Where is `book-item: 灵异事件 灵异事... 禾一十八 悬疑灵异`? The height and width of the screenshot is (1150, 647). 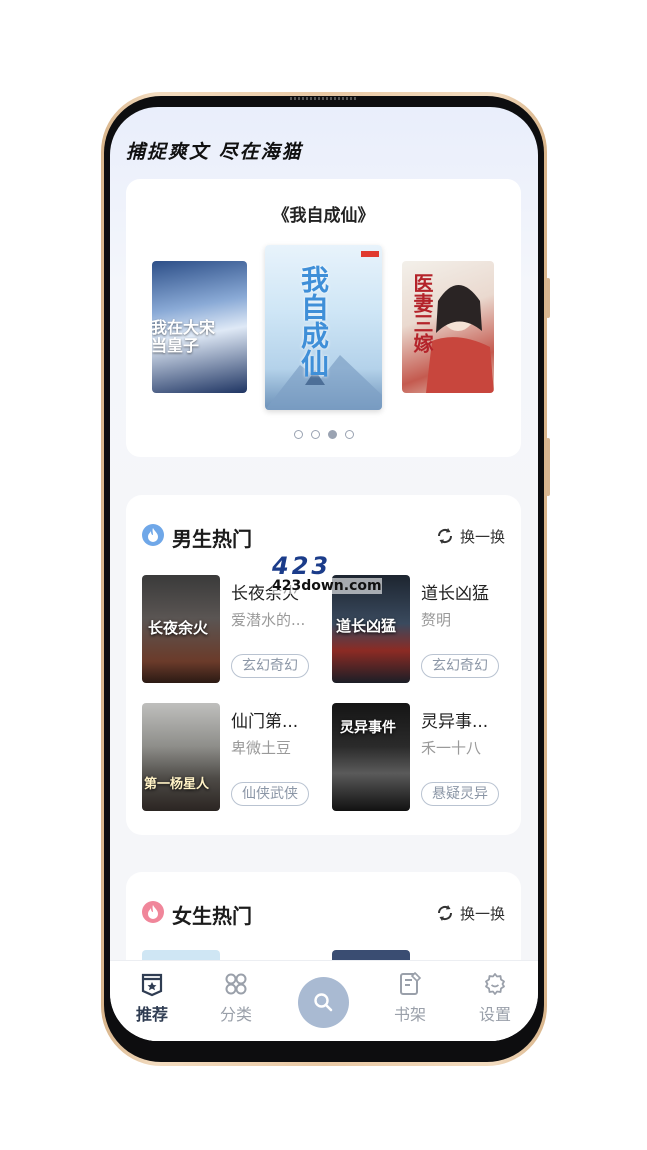
book-item: 灵异事件 灵异事... 禾一十八 悬疑灵异 is located at coordinates (427, 757).